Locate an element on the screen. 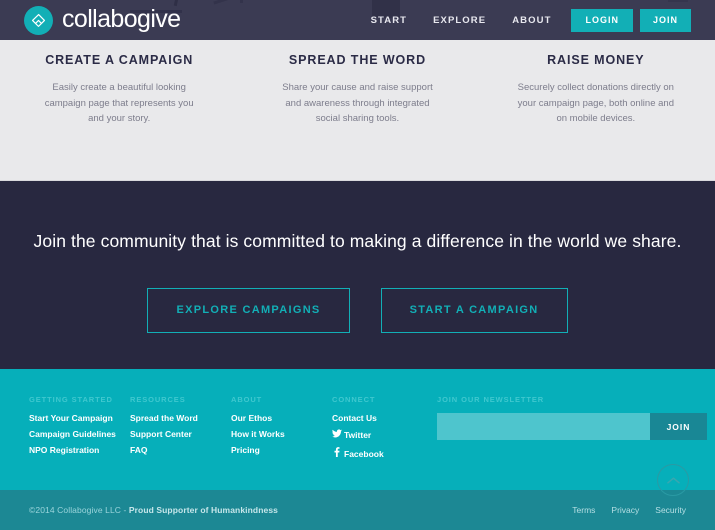 Image resolution: width=715 pixels, height=530 pixels. footer-link-contact-us: Contact Us is located at coordinates (372, 418).